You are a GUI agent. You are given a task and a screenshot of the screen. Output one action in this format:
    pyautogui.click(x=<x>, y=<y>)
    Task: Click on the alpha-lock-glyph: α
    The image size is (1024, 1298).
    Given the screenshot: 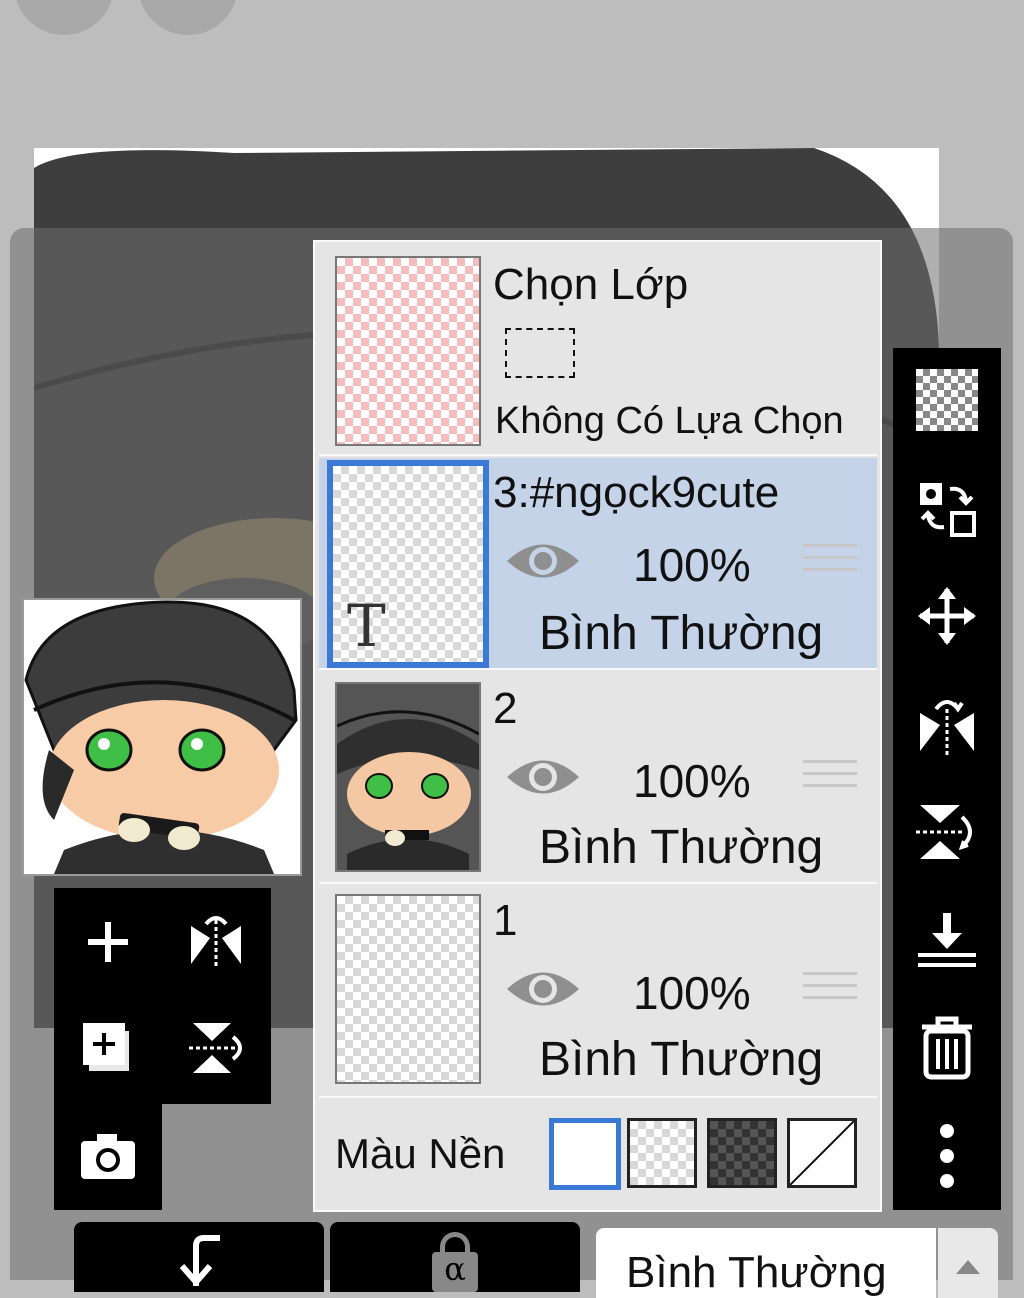 What is the action you would take?
    pyautogui.click(x=455, y=1269)
    